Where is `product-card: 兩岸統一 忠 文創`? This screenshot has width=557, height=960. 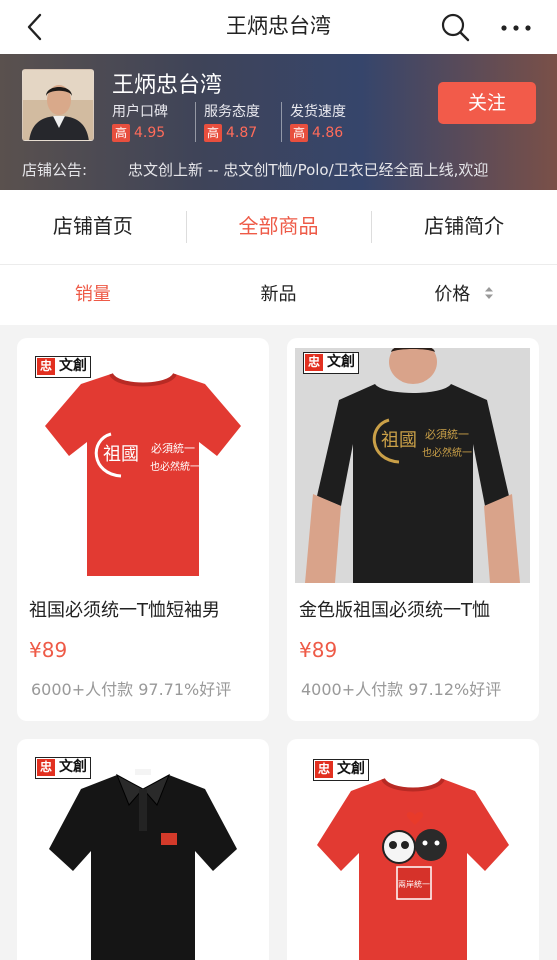 product-card: 兩岸統一 忠 文創 is located at coordinates (413, 849).